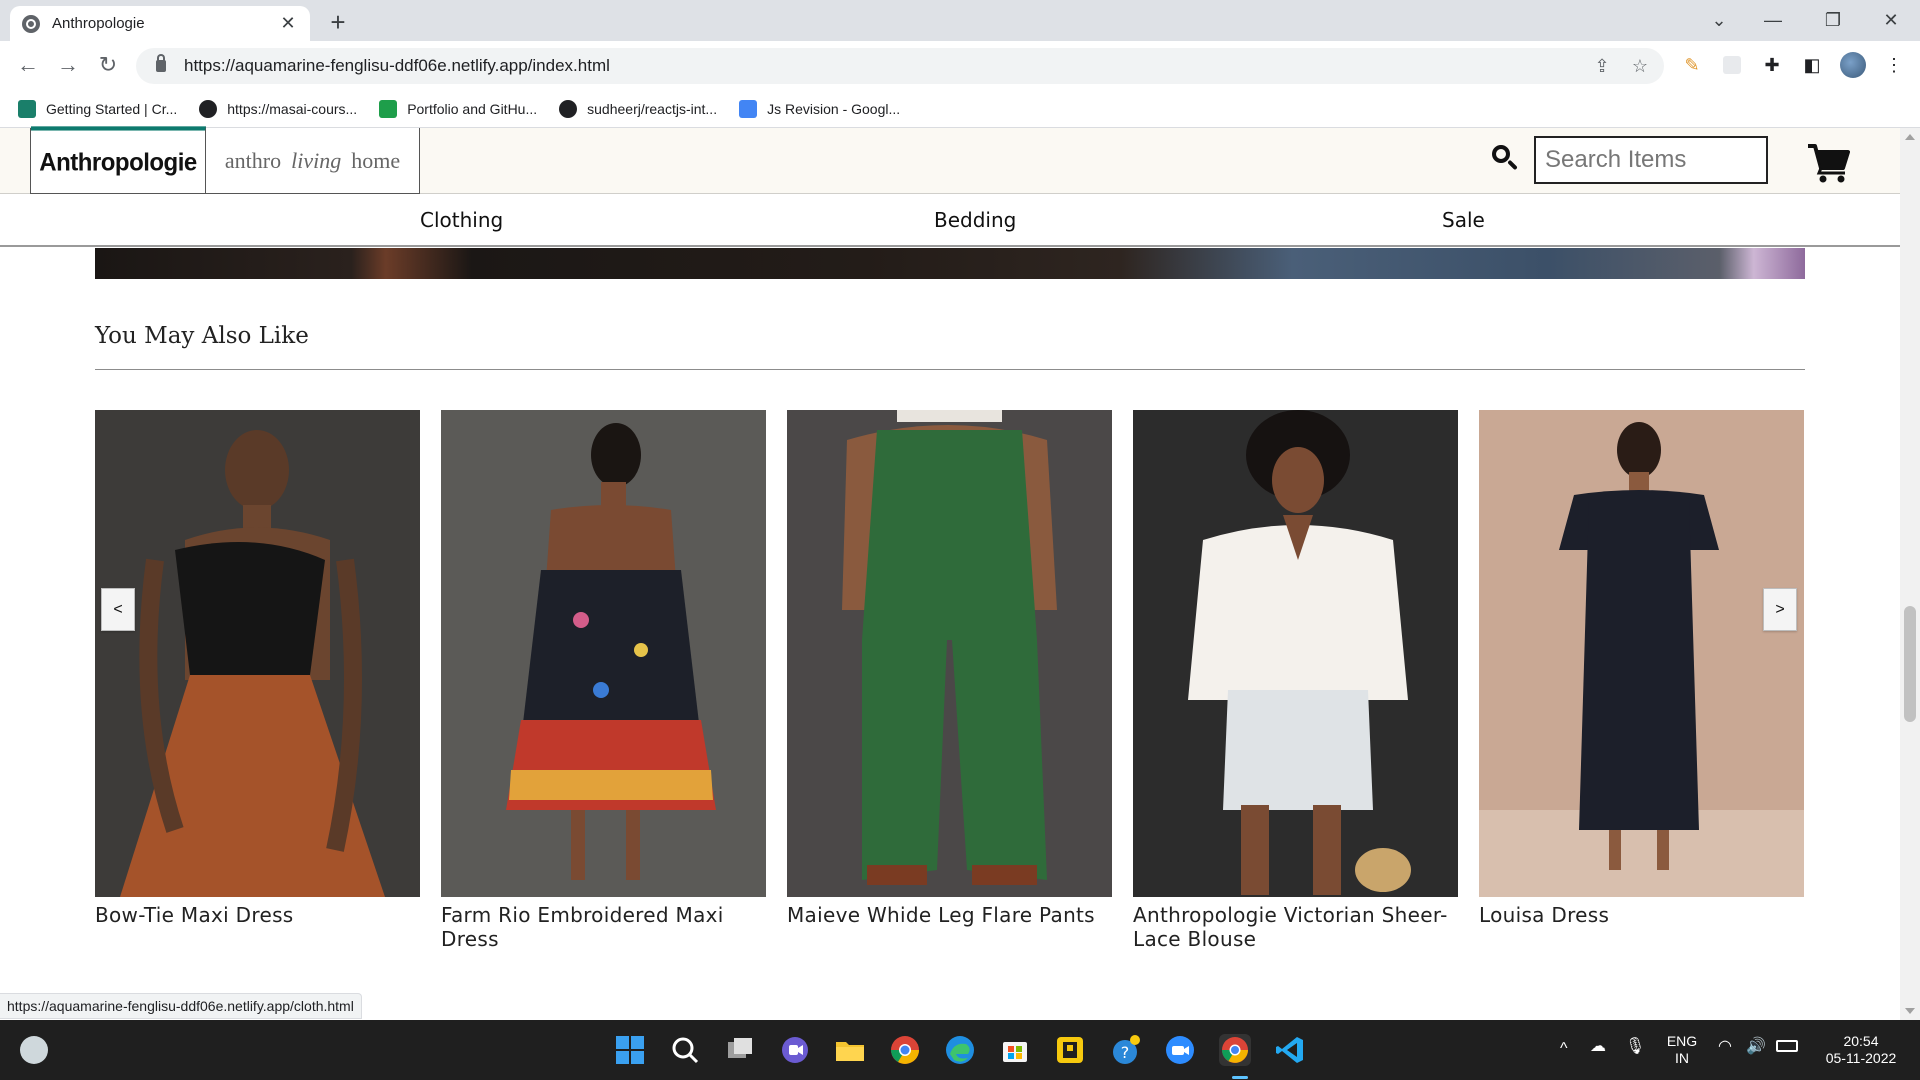 This screenshot has height=1080, width=1920. Describe the element at coordinates (950, 263) in the screenshot. I see `hero-banner-image` at that location.